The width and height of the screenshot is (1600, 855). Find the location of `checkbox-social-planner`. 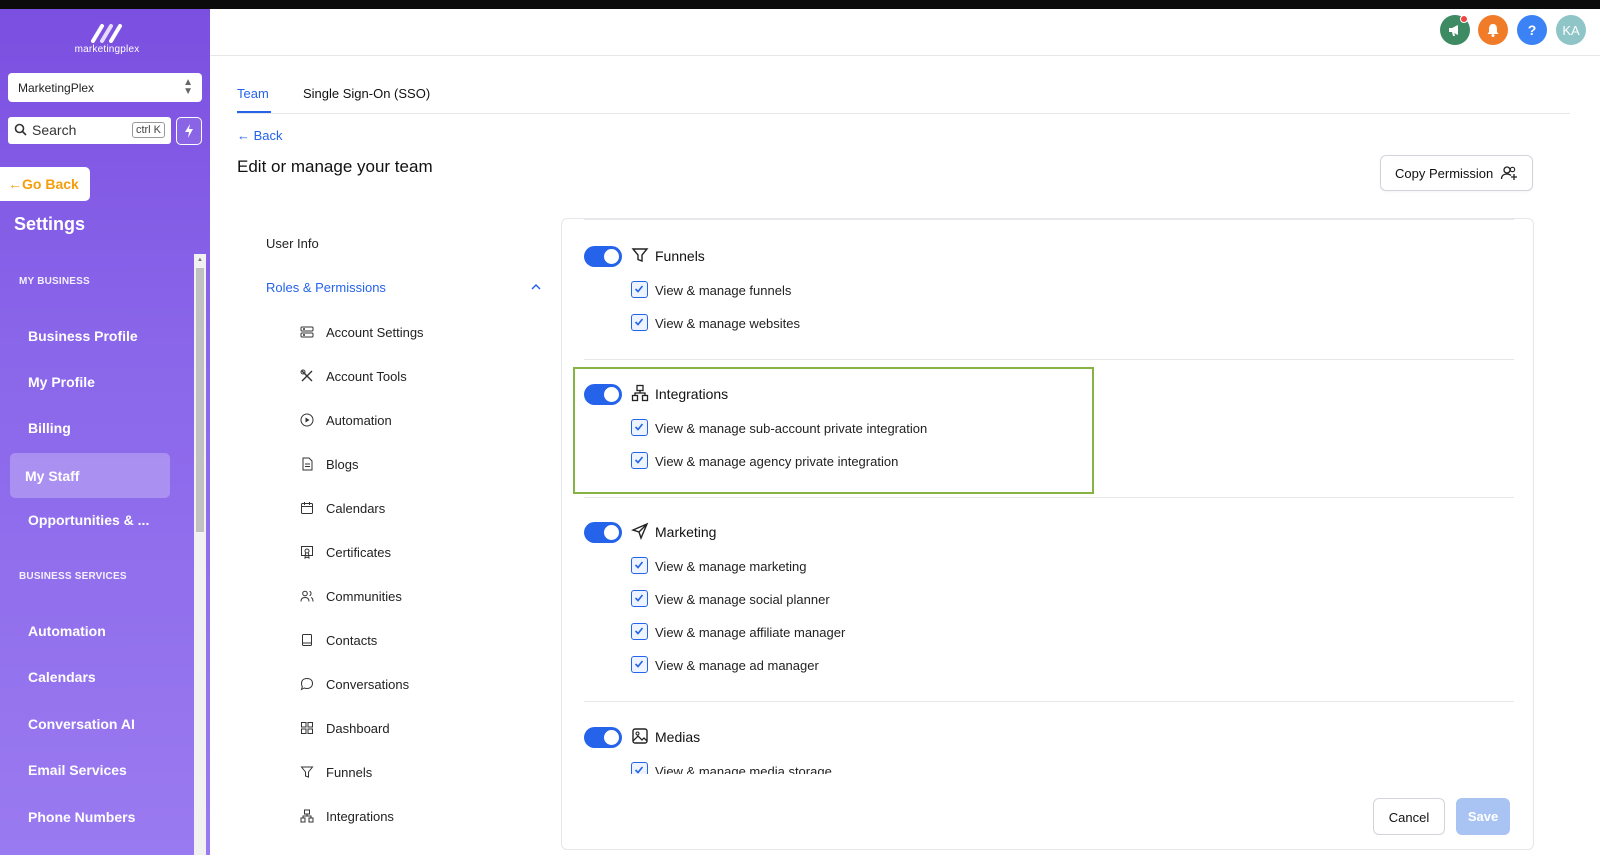

checkbox-social-planner is located at coordinates (639, 598).